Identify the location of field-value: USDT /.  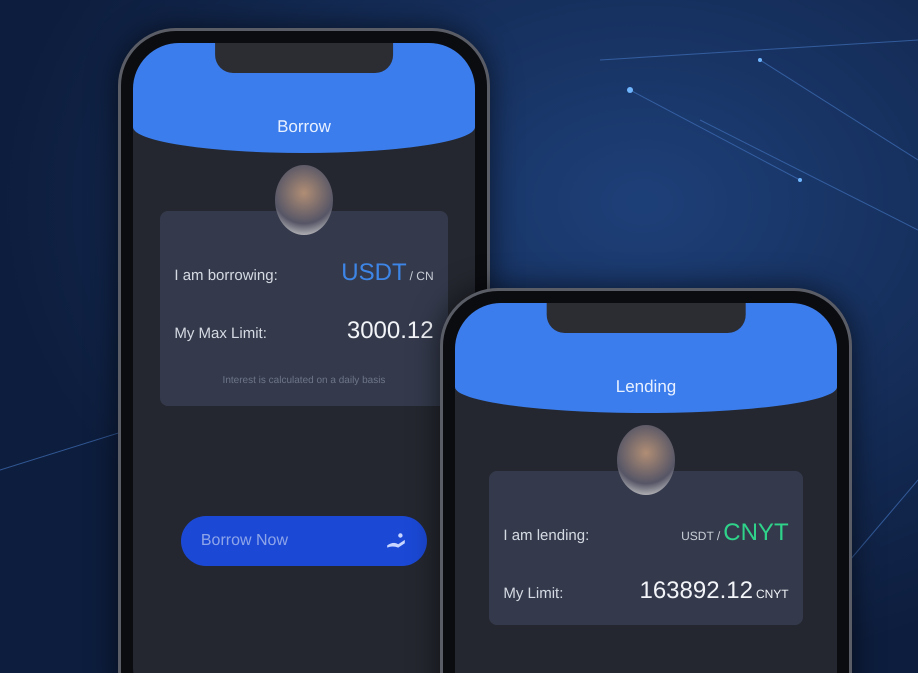
(700, 536).